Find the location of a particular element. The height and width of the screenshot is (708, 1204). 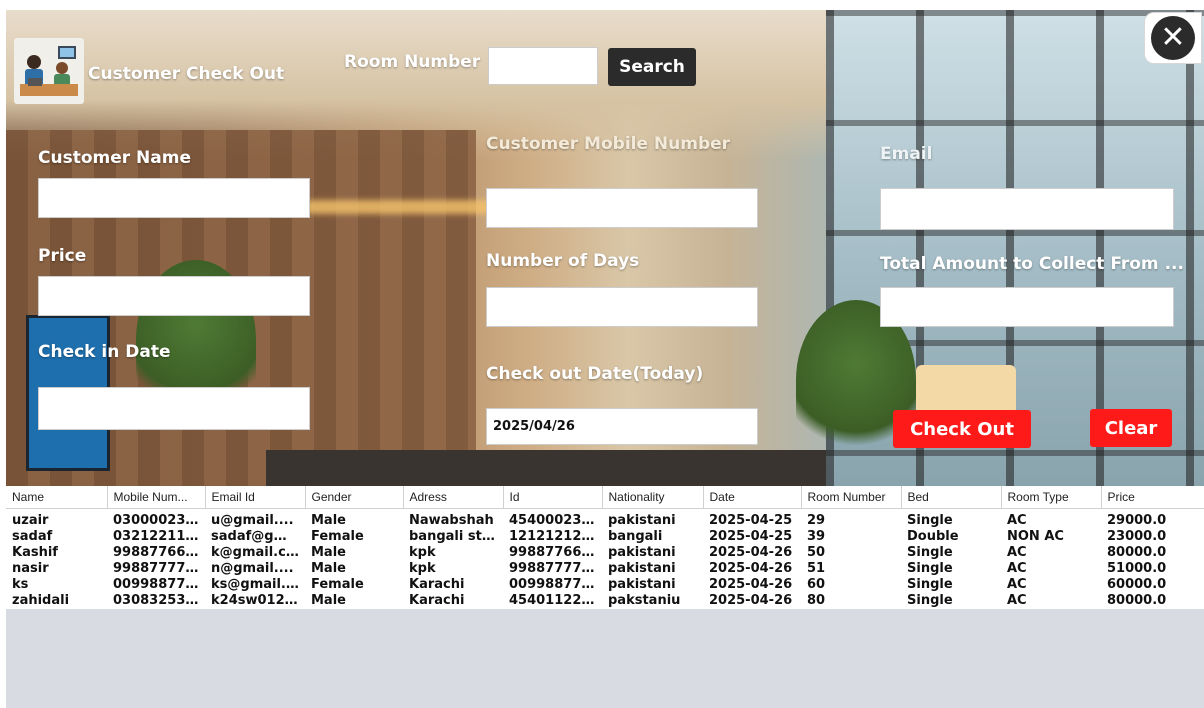

close-button: ✕ is located at coordinates (1173, 38).